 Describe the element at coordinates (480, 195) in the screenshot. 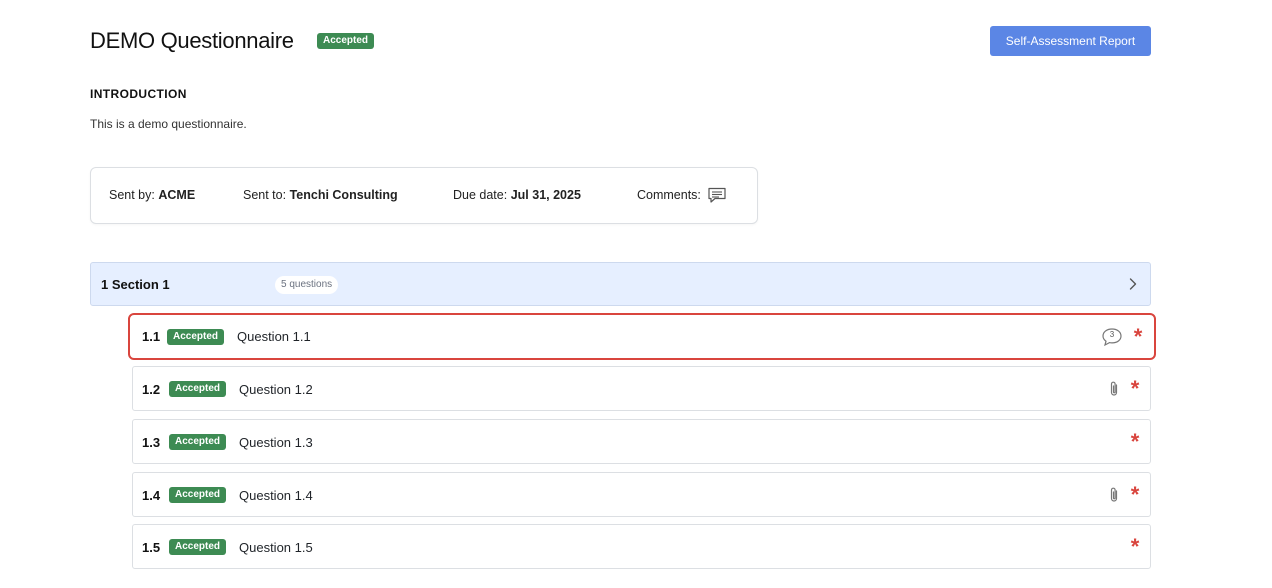

I see `due-date-label: Due date:` at that location.